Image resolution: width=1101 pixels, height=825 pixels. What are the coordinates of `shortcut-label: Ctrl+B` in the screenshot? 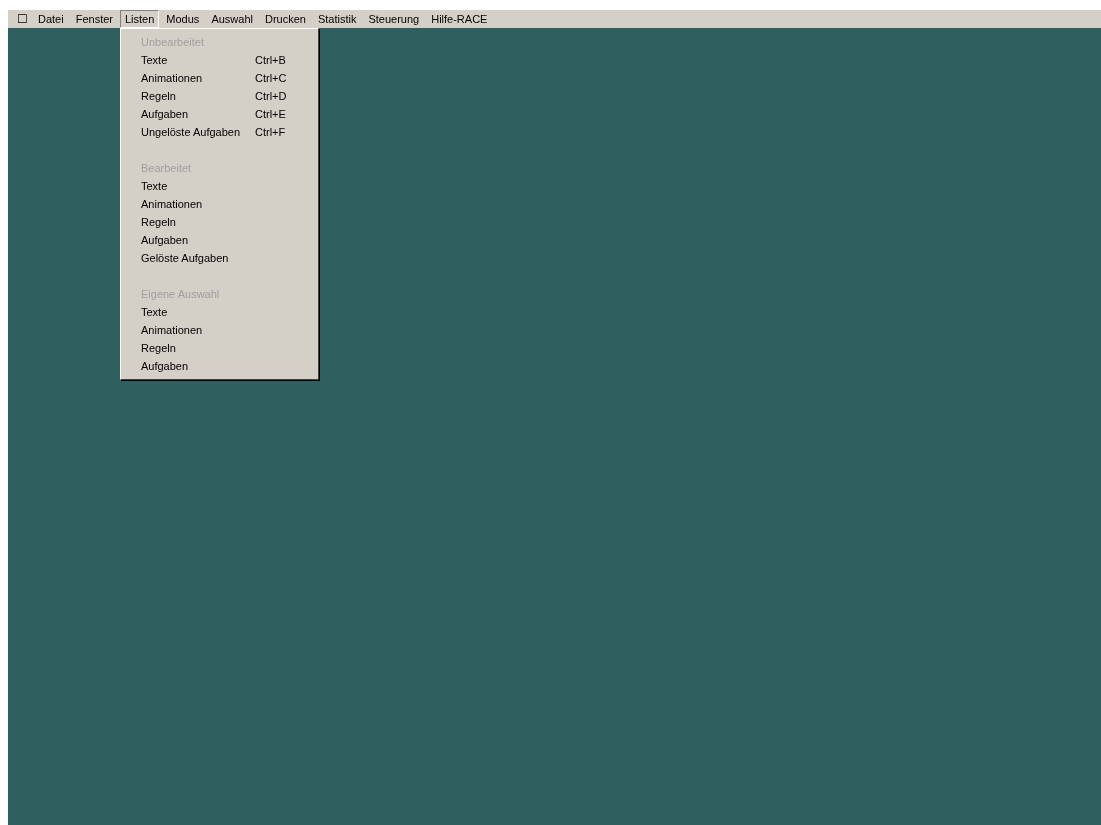 It's located at (270, 60).